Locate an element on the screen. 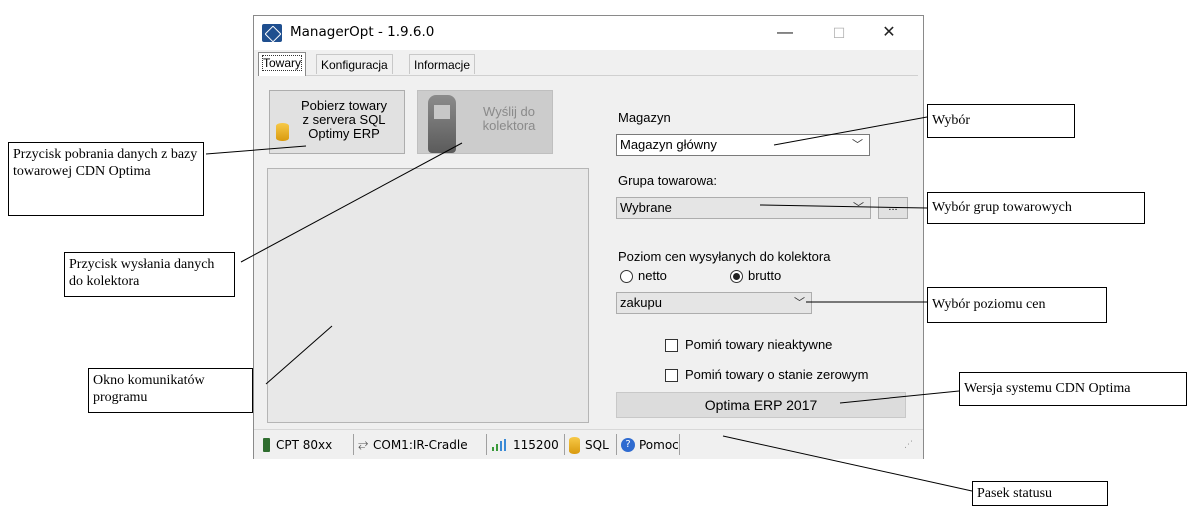 The width and height of the screenshot is (1193, 506). radio-brutto is located at coordinates (736, 276).